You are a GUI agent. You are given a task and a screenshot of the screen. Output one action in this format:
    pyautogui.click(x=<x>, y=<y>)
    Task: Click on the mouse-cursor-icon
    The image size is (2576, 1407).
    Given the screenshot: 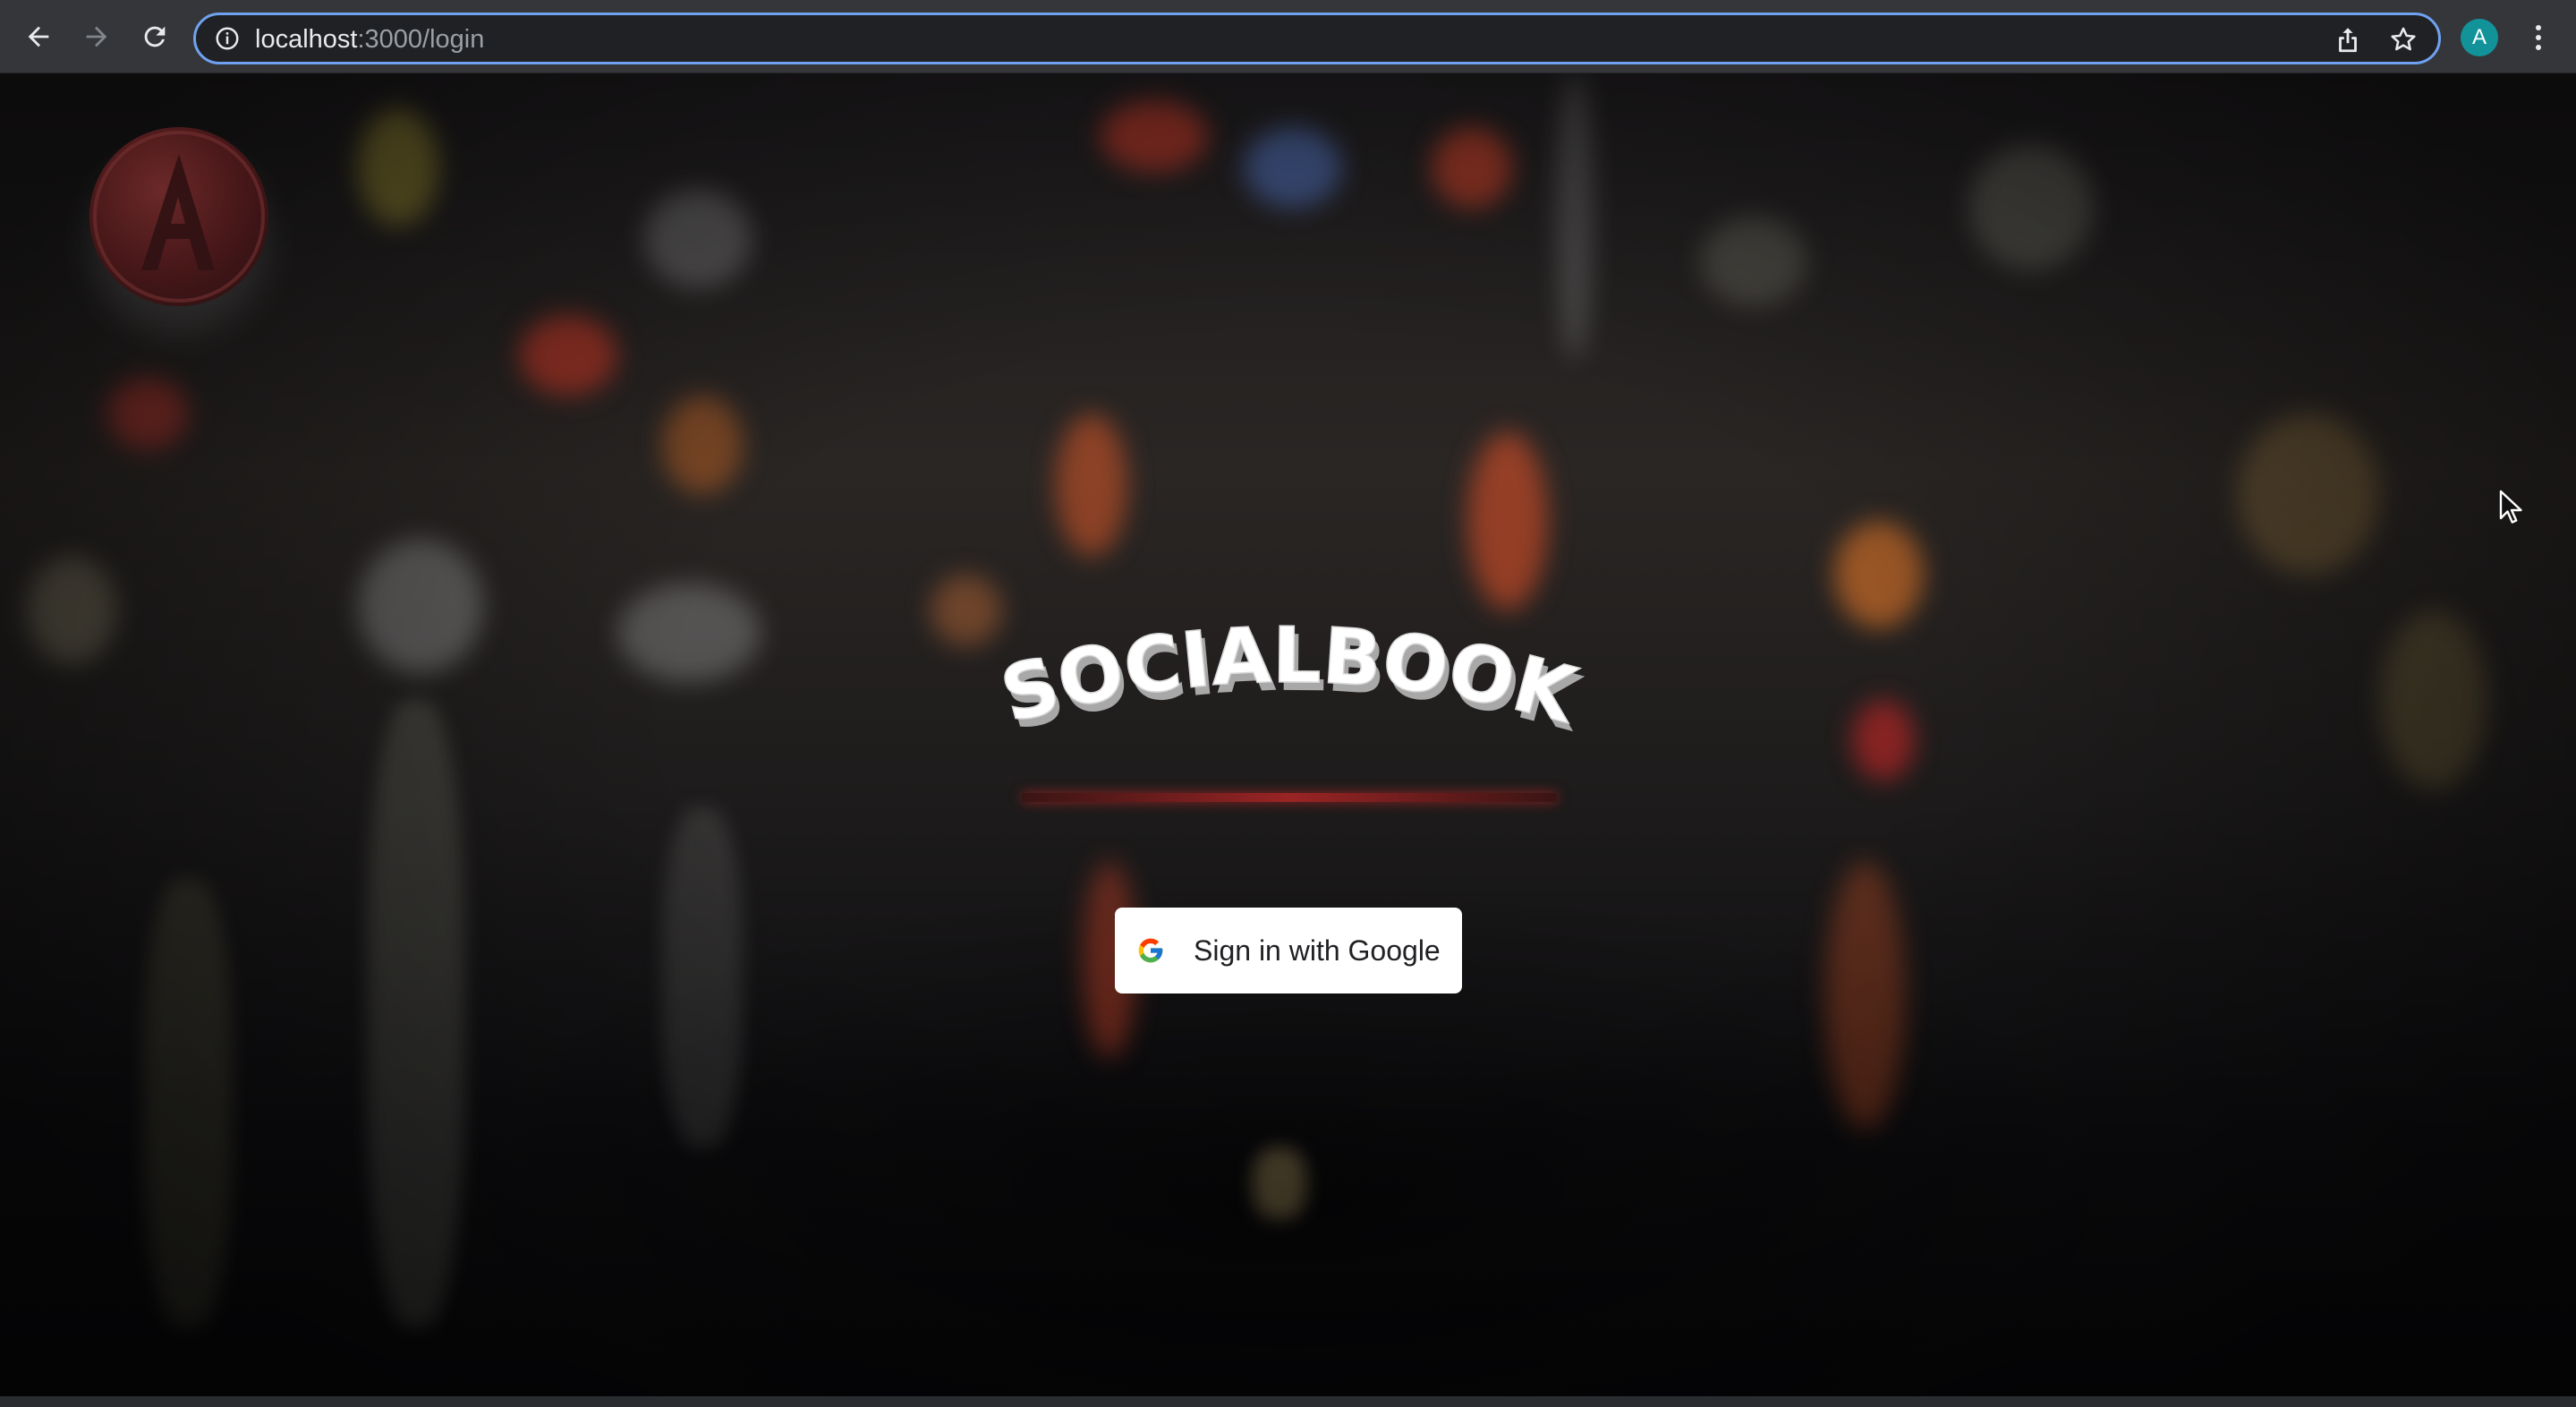 What is the action you would take?
    pyautogui.click(x=2510, y=507)
    